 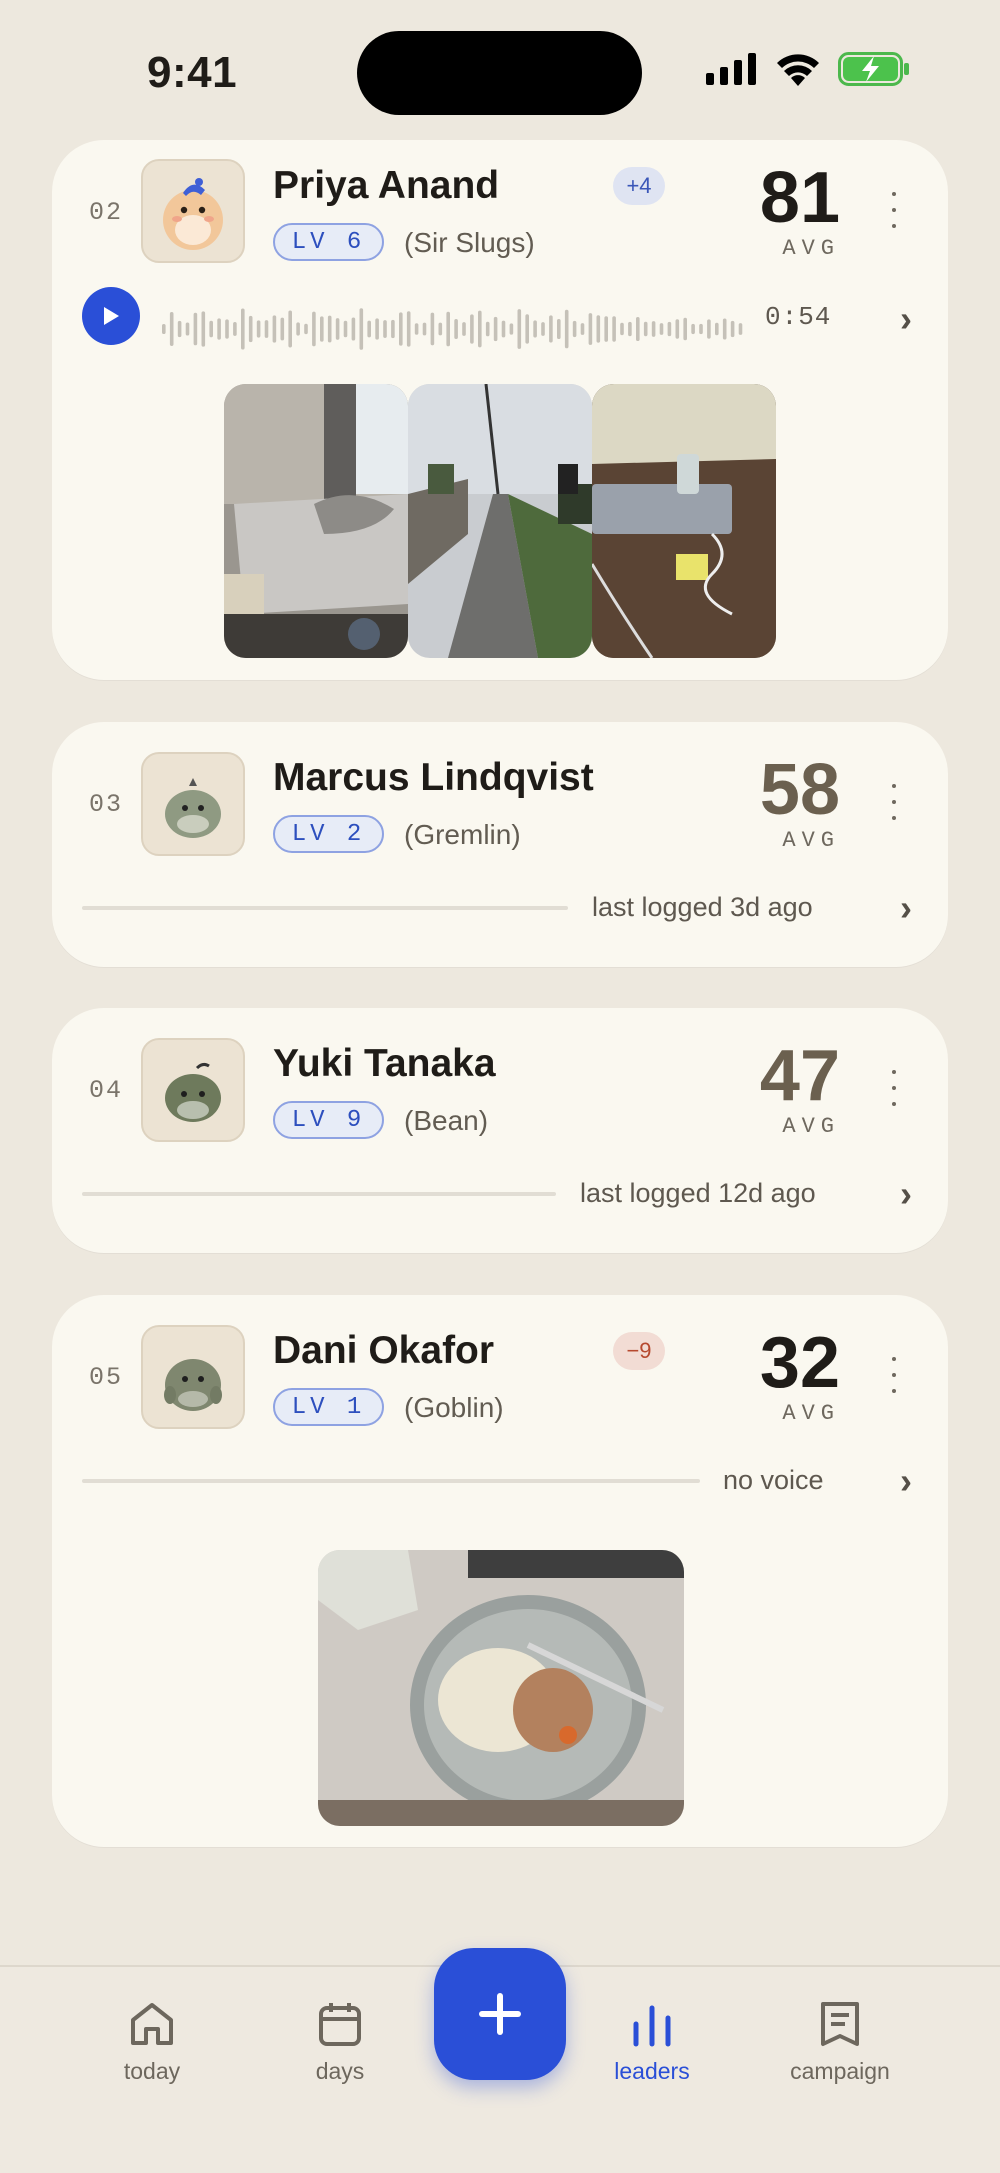 What do you see at coordinates (433, 777) in the screenshot?
I see `player-name: Marcus Lindqvist` at bounding box center [433, 777].